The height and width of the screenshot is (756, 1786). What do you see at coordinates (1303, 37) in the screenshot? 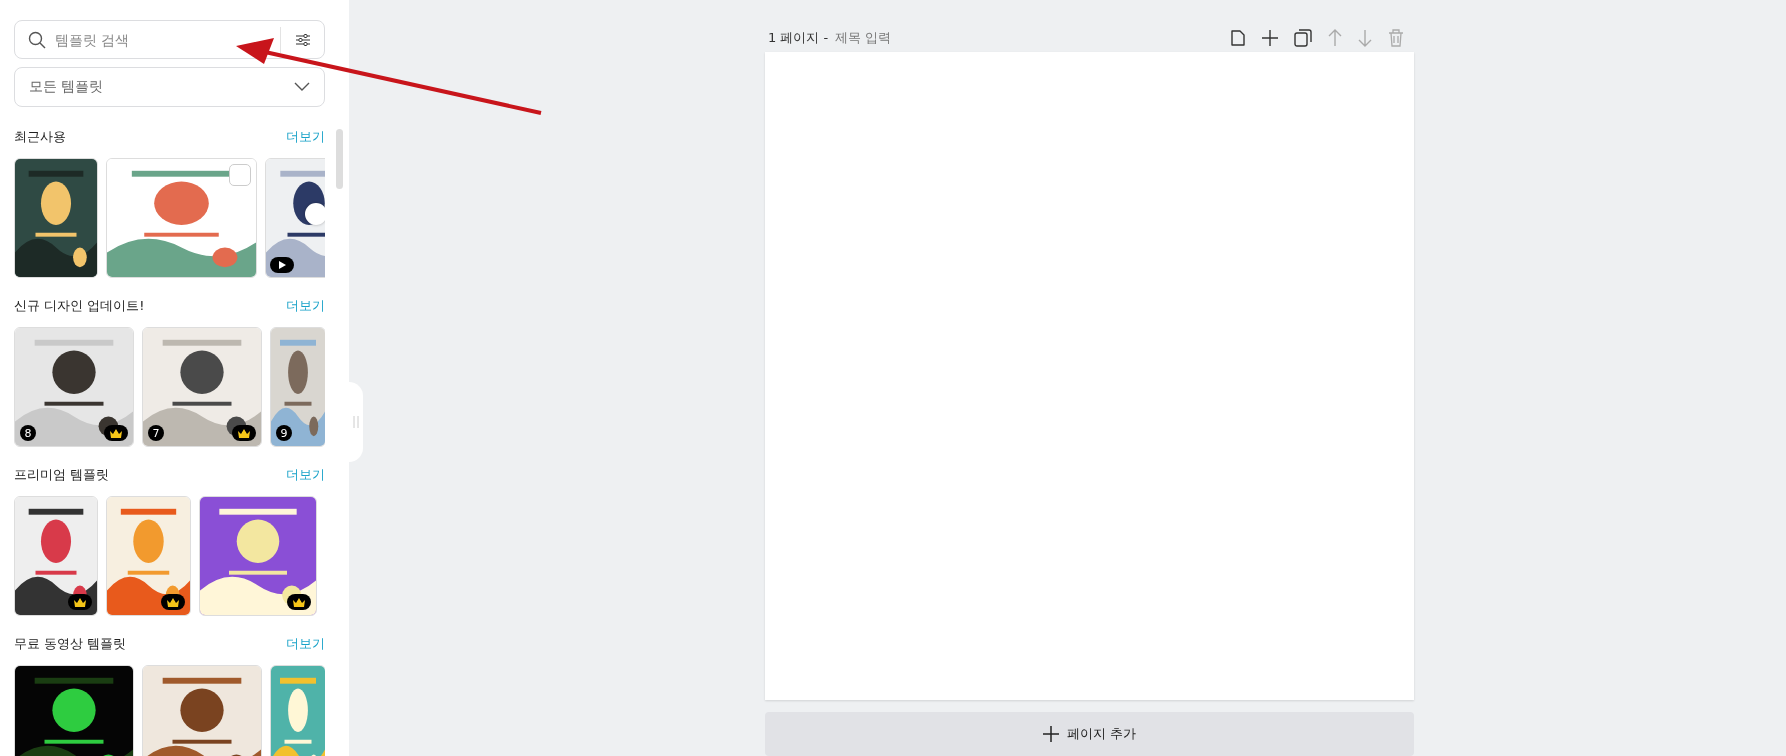
I see `duplicate-icon` at bounding box center [1303, 37].